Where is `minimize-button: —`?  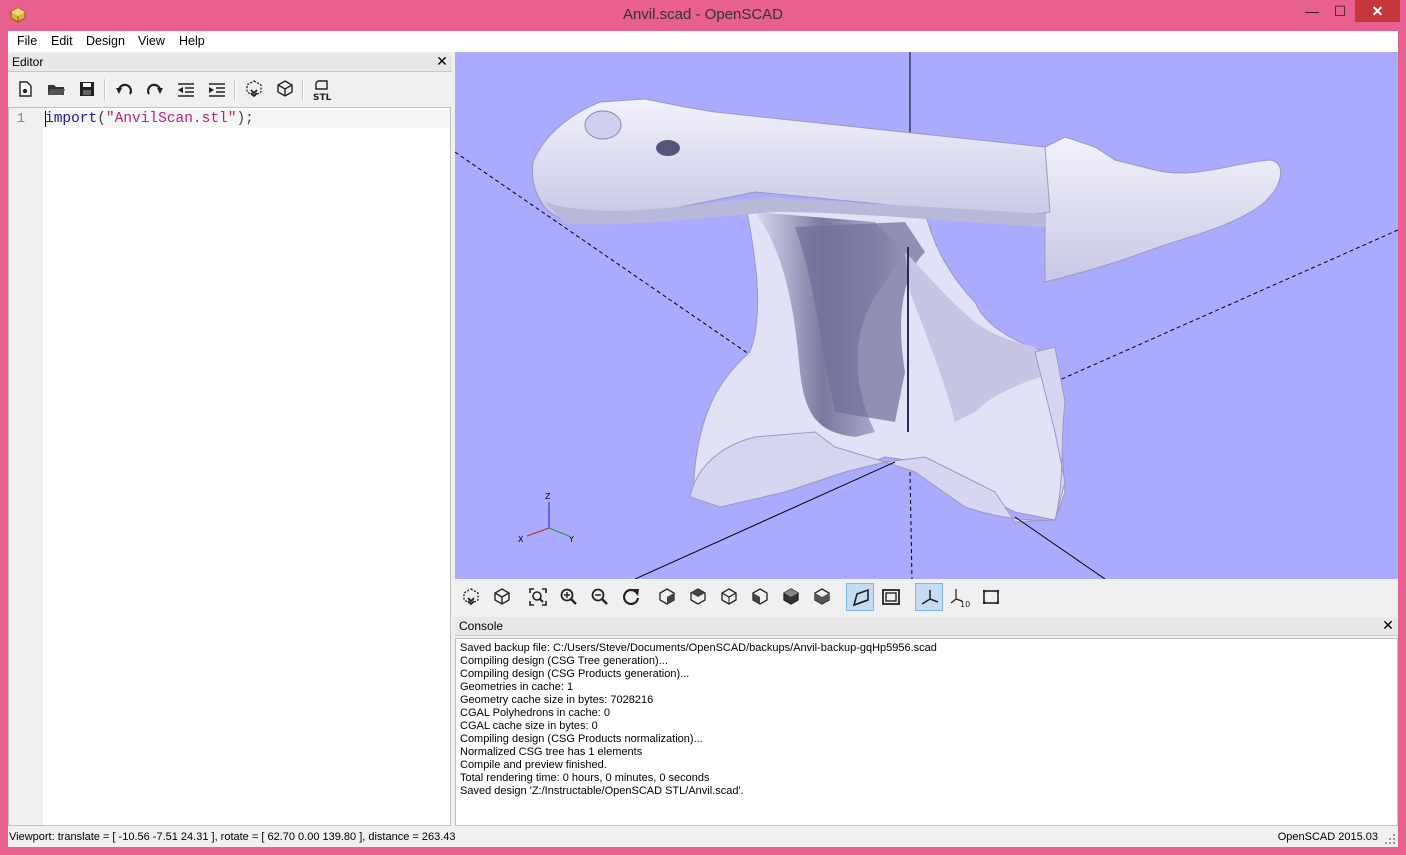
minimize-button: — is located at coordinates (1312, 11).